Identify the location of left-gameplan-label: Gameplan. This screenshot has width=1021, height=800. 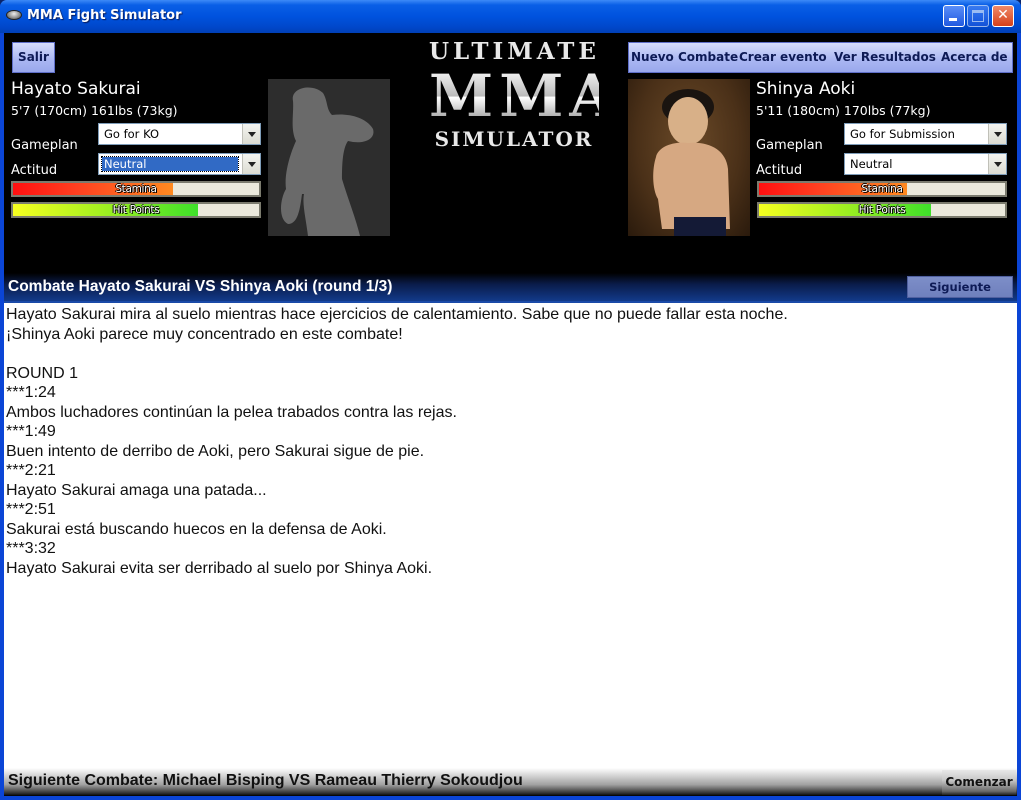
(44, 145).